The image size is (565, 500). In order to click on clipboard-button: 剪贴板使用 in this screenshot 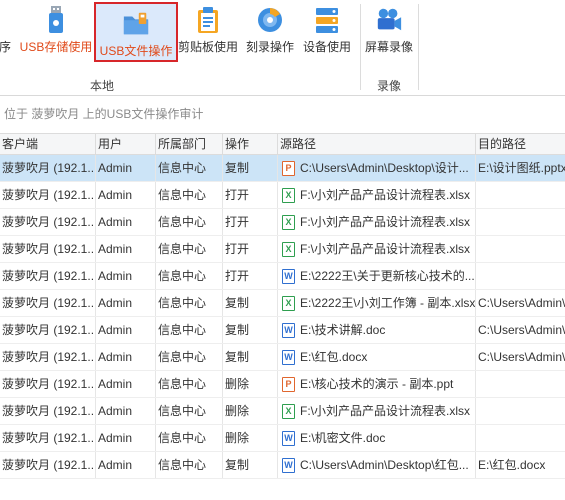, I will do `click(208, 31)`.